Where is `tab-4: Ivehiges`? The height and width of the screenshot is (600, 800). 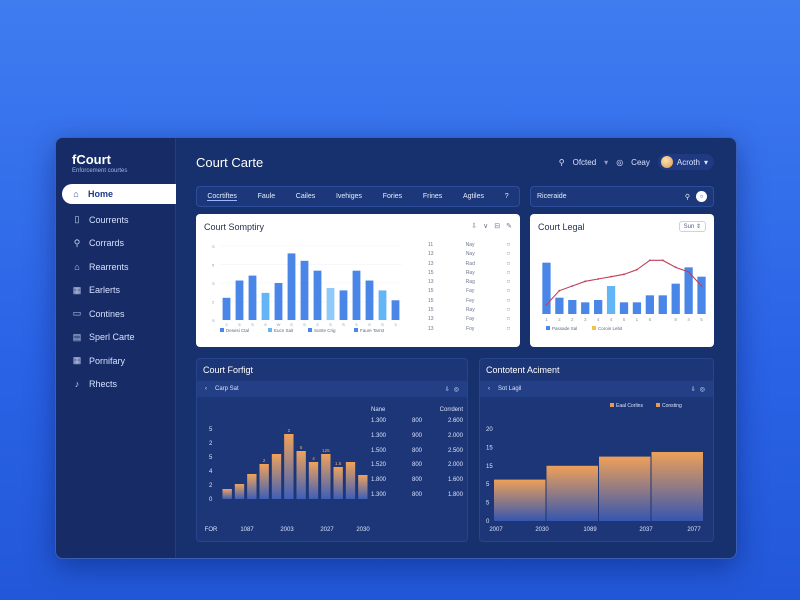 tab-4: Ivehiges is located at coordinates (349, 196).